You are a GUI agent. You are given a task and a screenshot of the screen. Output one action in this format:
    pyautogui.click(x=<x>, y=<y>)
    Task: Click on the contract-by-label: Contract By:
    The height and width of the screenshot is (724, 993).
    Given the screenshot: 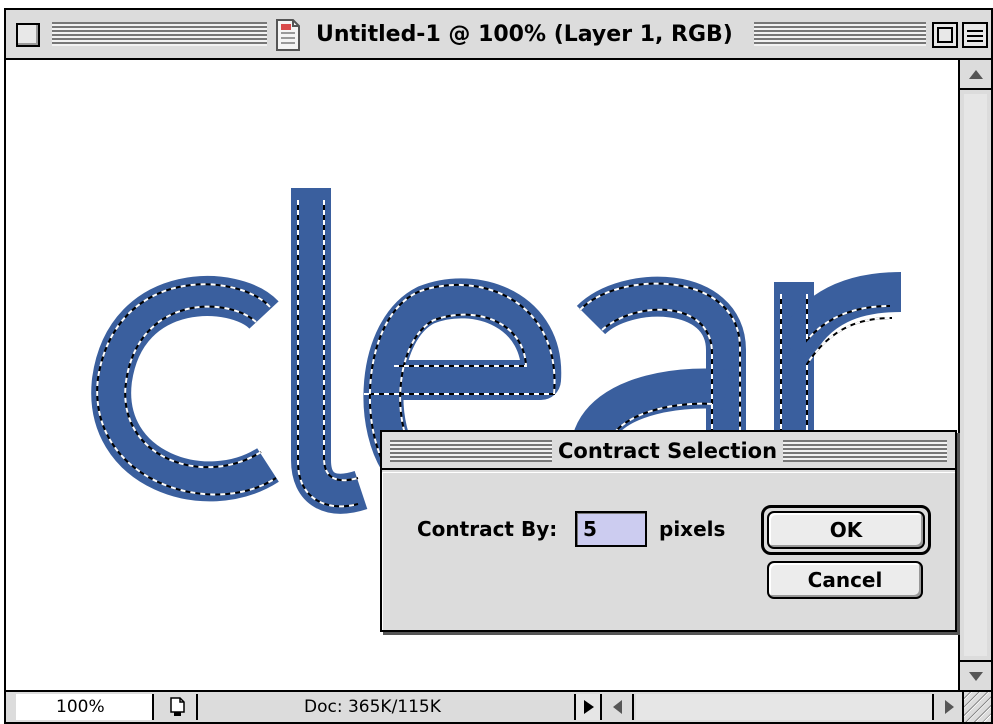 What is the action you would take?
    pyautogui.click(x=487, y=529)
    